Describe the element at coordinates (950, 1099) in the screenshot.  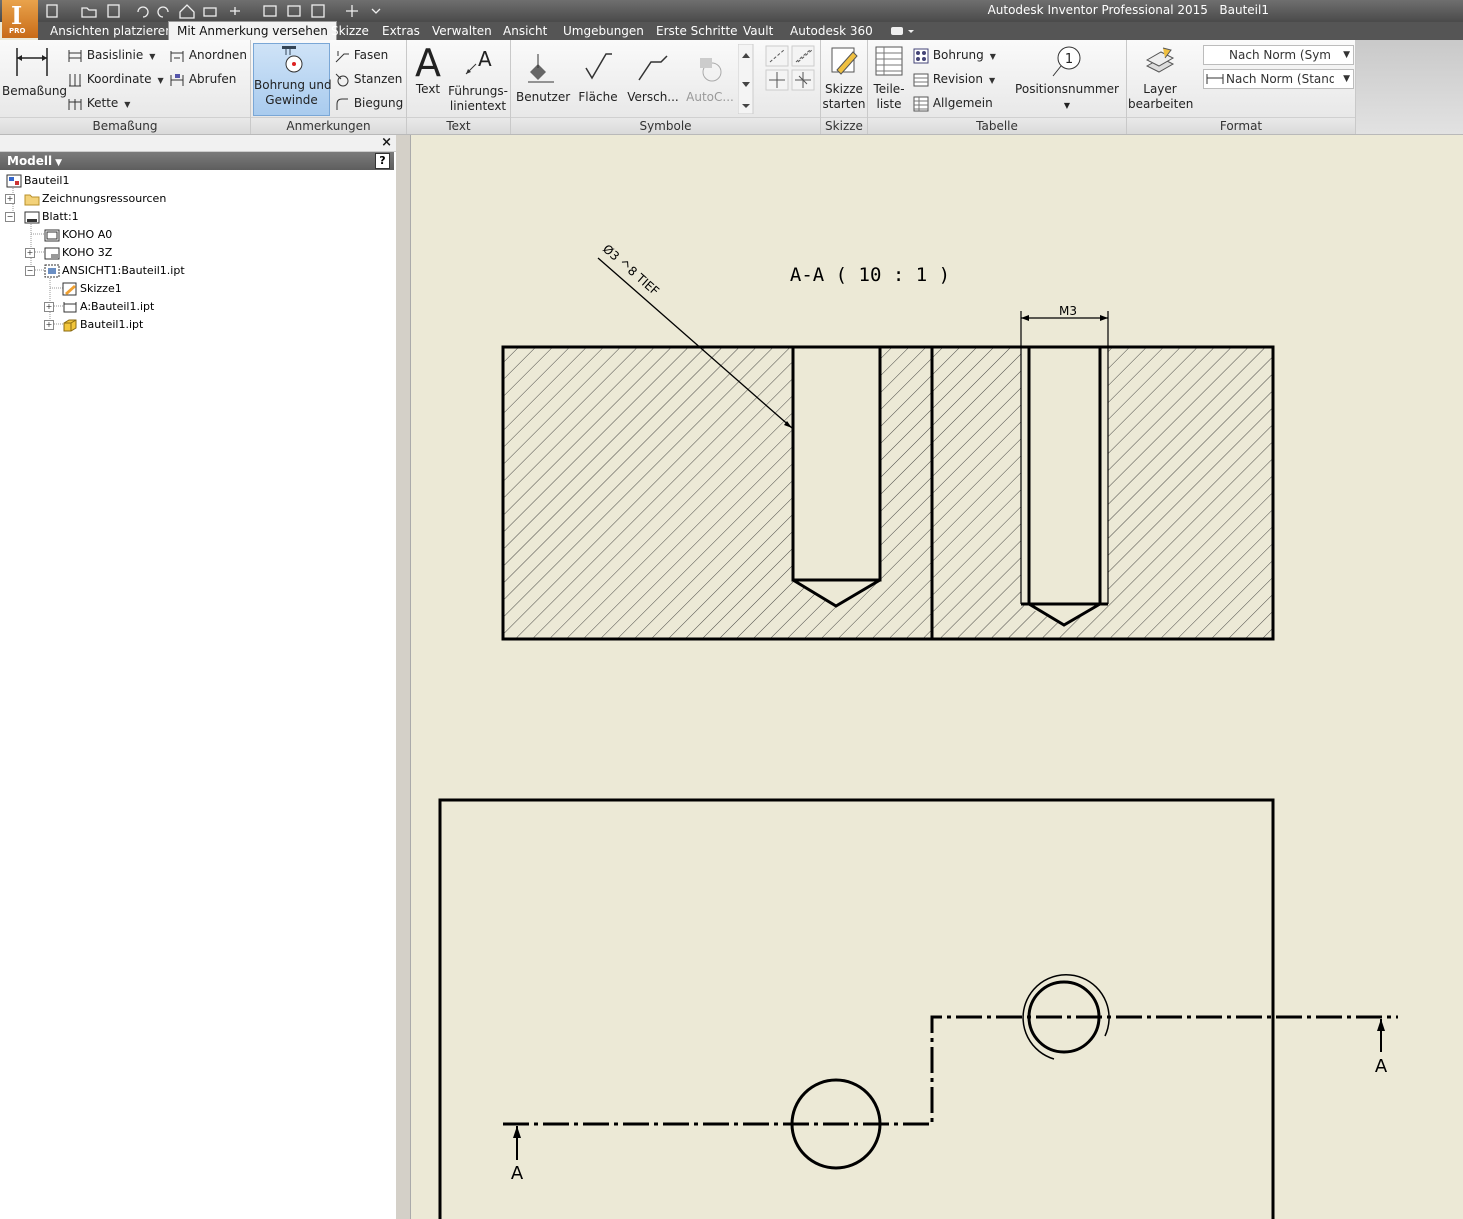
I see `section-line-a-a: A A` at that location.